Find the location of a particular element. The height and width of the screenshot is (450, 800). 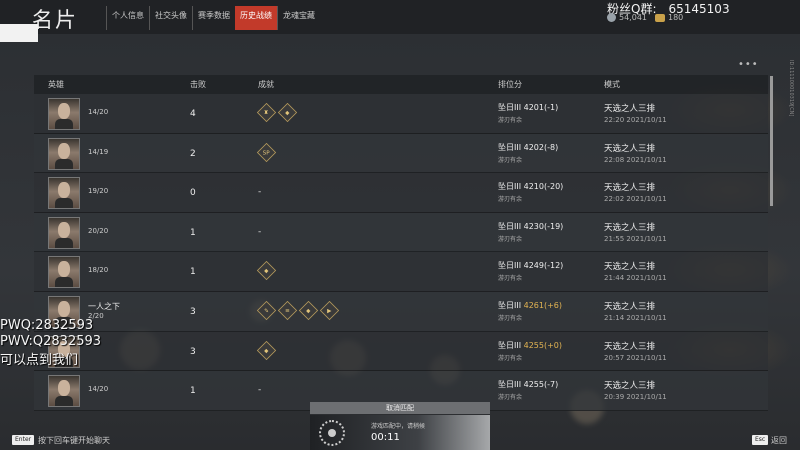

silver-amount: 54,041 is located at coordinates (633, 17).